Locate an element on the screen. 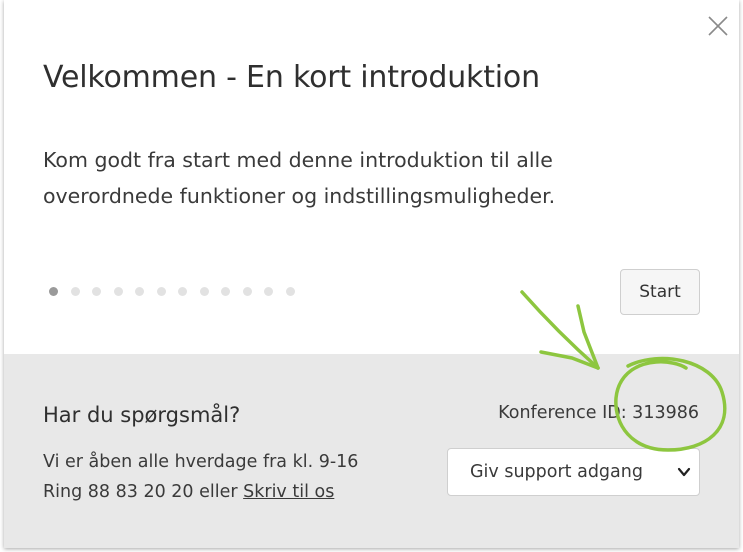  step-indicator is located at coordinates (172, 291).